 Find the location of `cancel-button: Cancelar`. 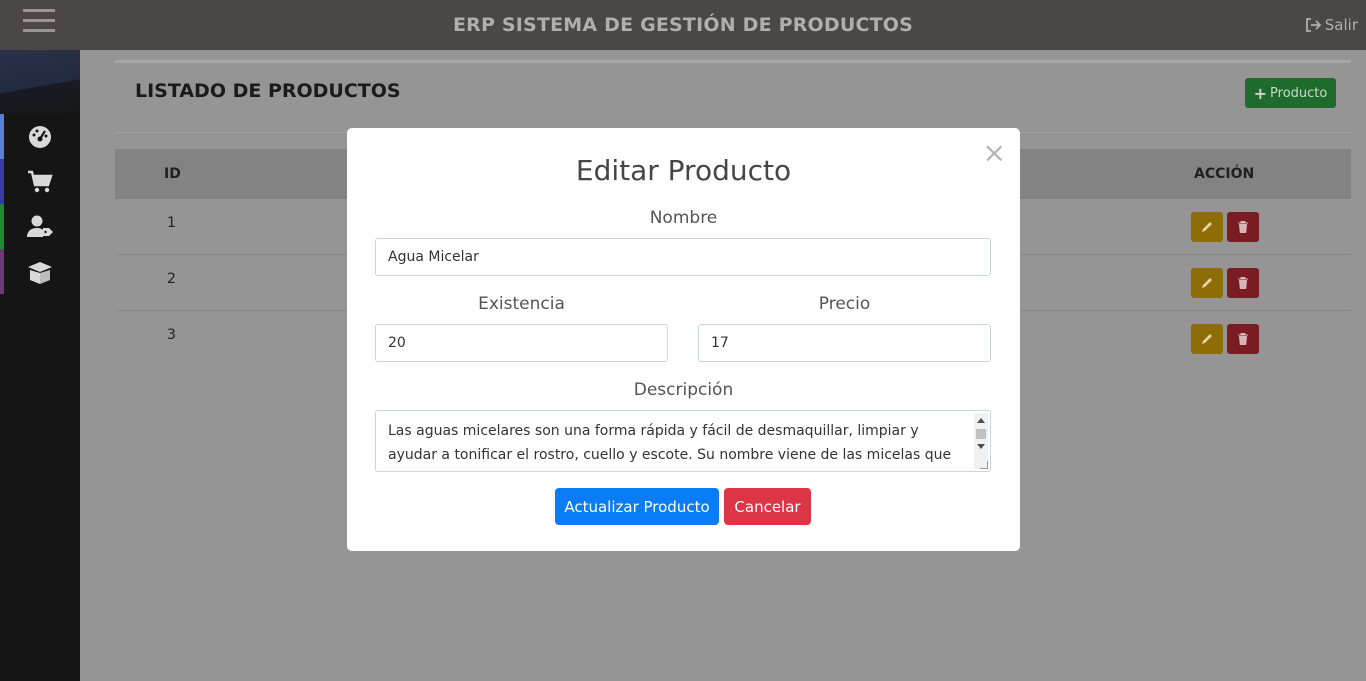

cancel-button: Cancelar is located at coordinates (767, 506).